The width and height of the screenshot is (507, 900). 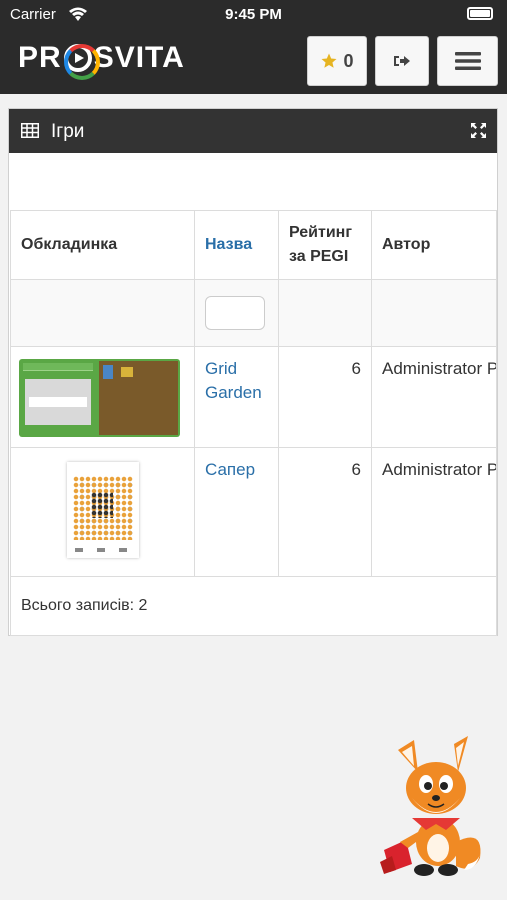 I want to click on saper-thumbnail, so click(x=102, y=510).